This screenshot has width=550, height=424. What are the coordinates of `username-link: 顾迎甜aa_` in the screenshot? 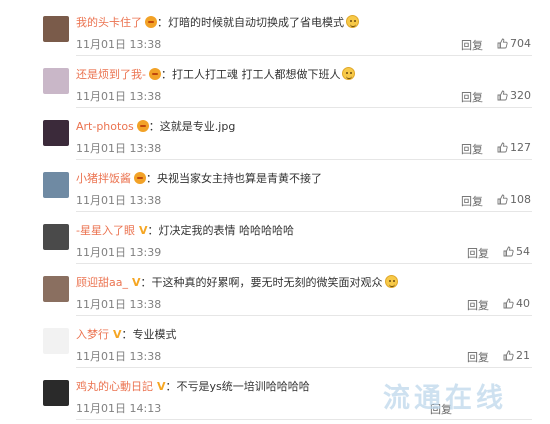 It's located at (102, 282).